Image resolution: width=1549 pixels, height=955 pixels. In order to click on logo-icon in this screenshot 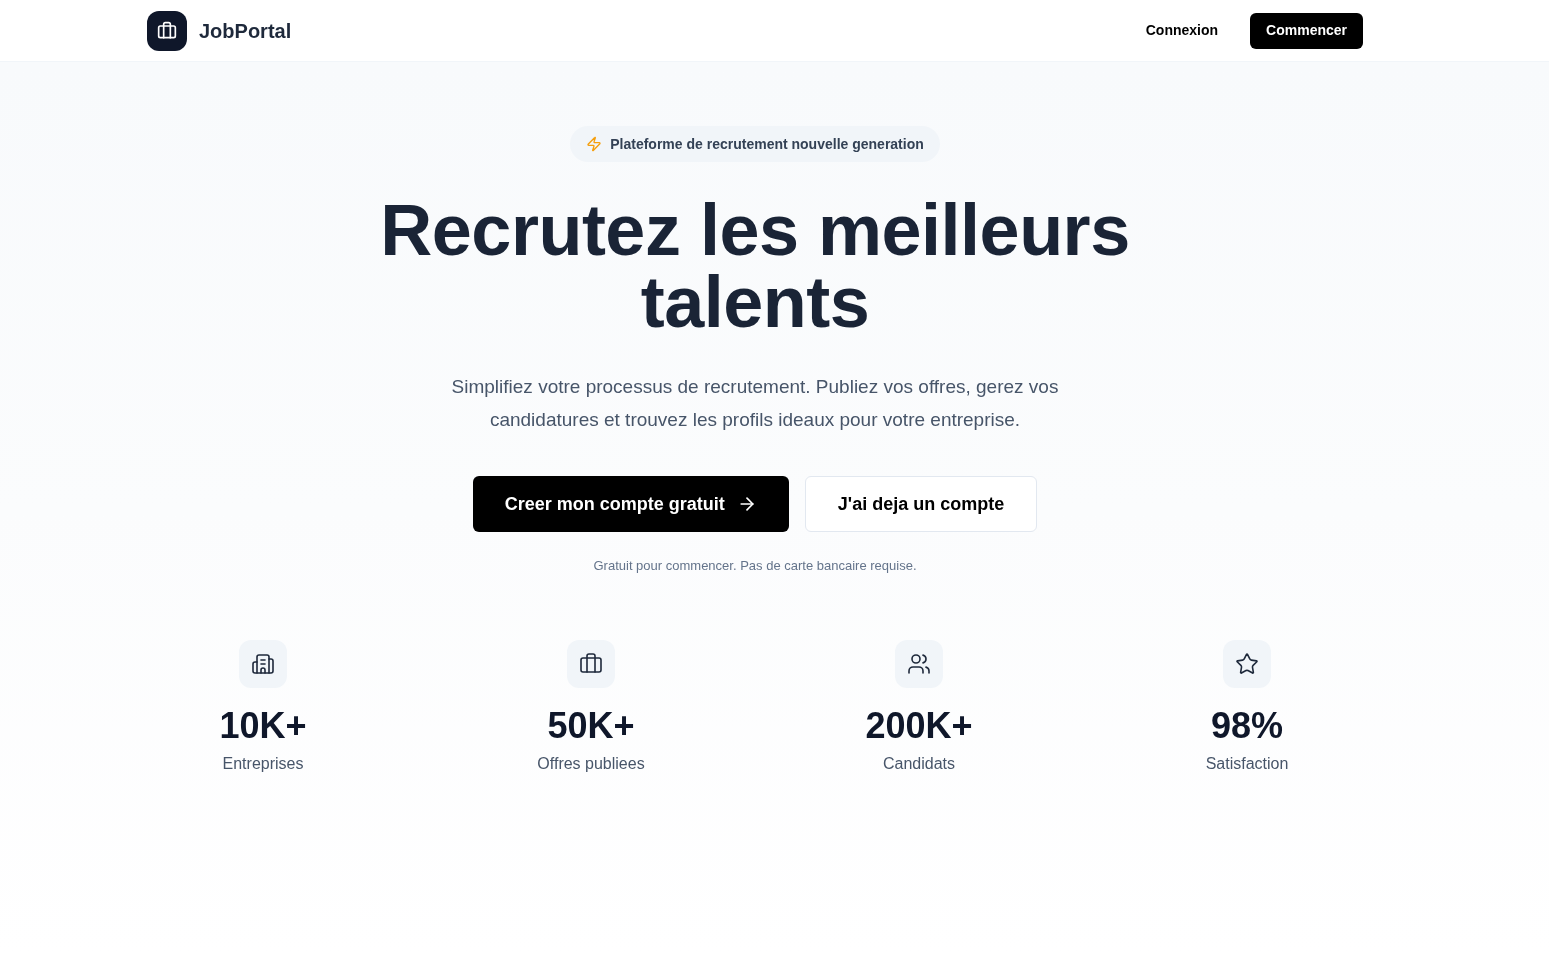, I will do `click(167, 30)`.